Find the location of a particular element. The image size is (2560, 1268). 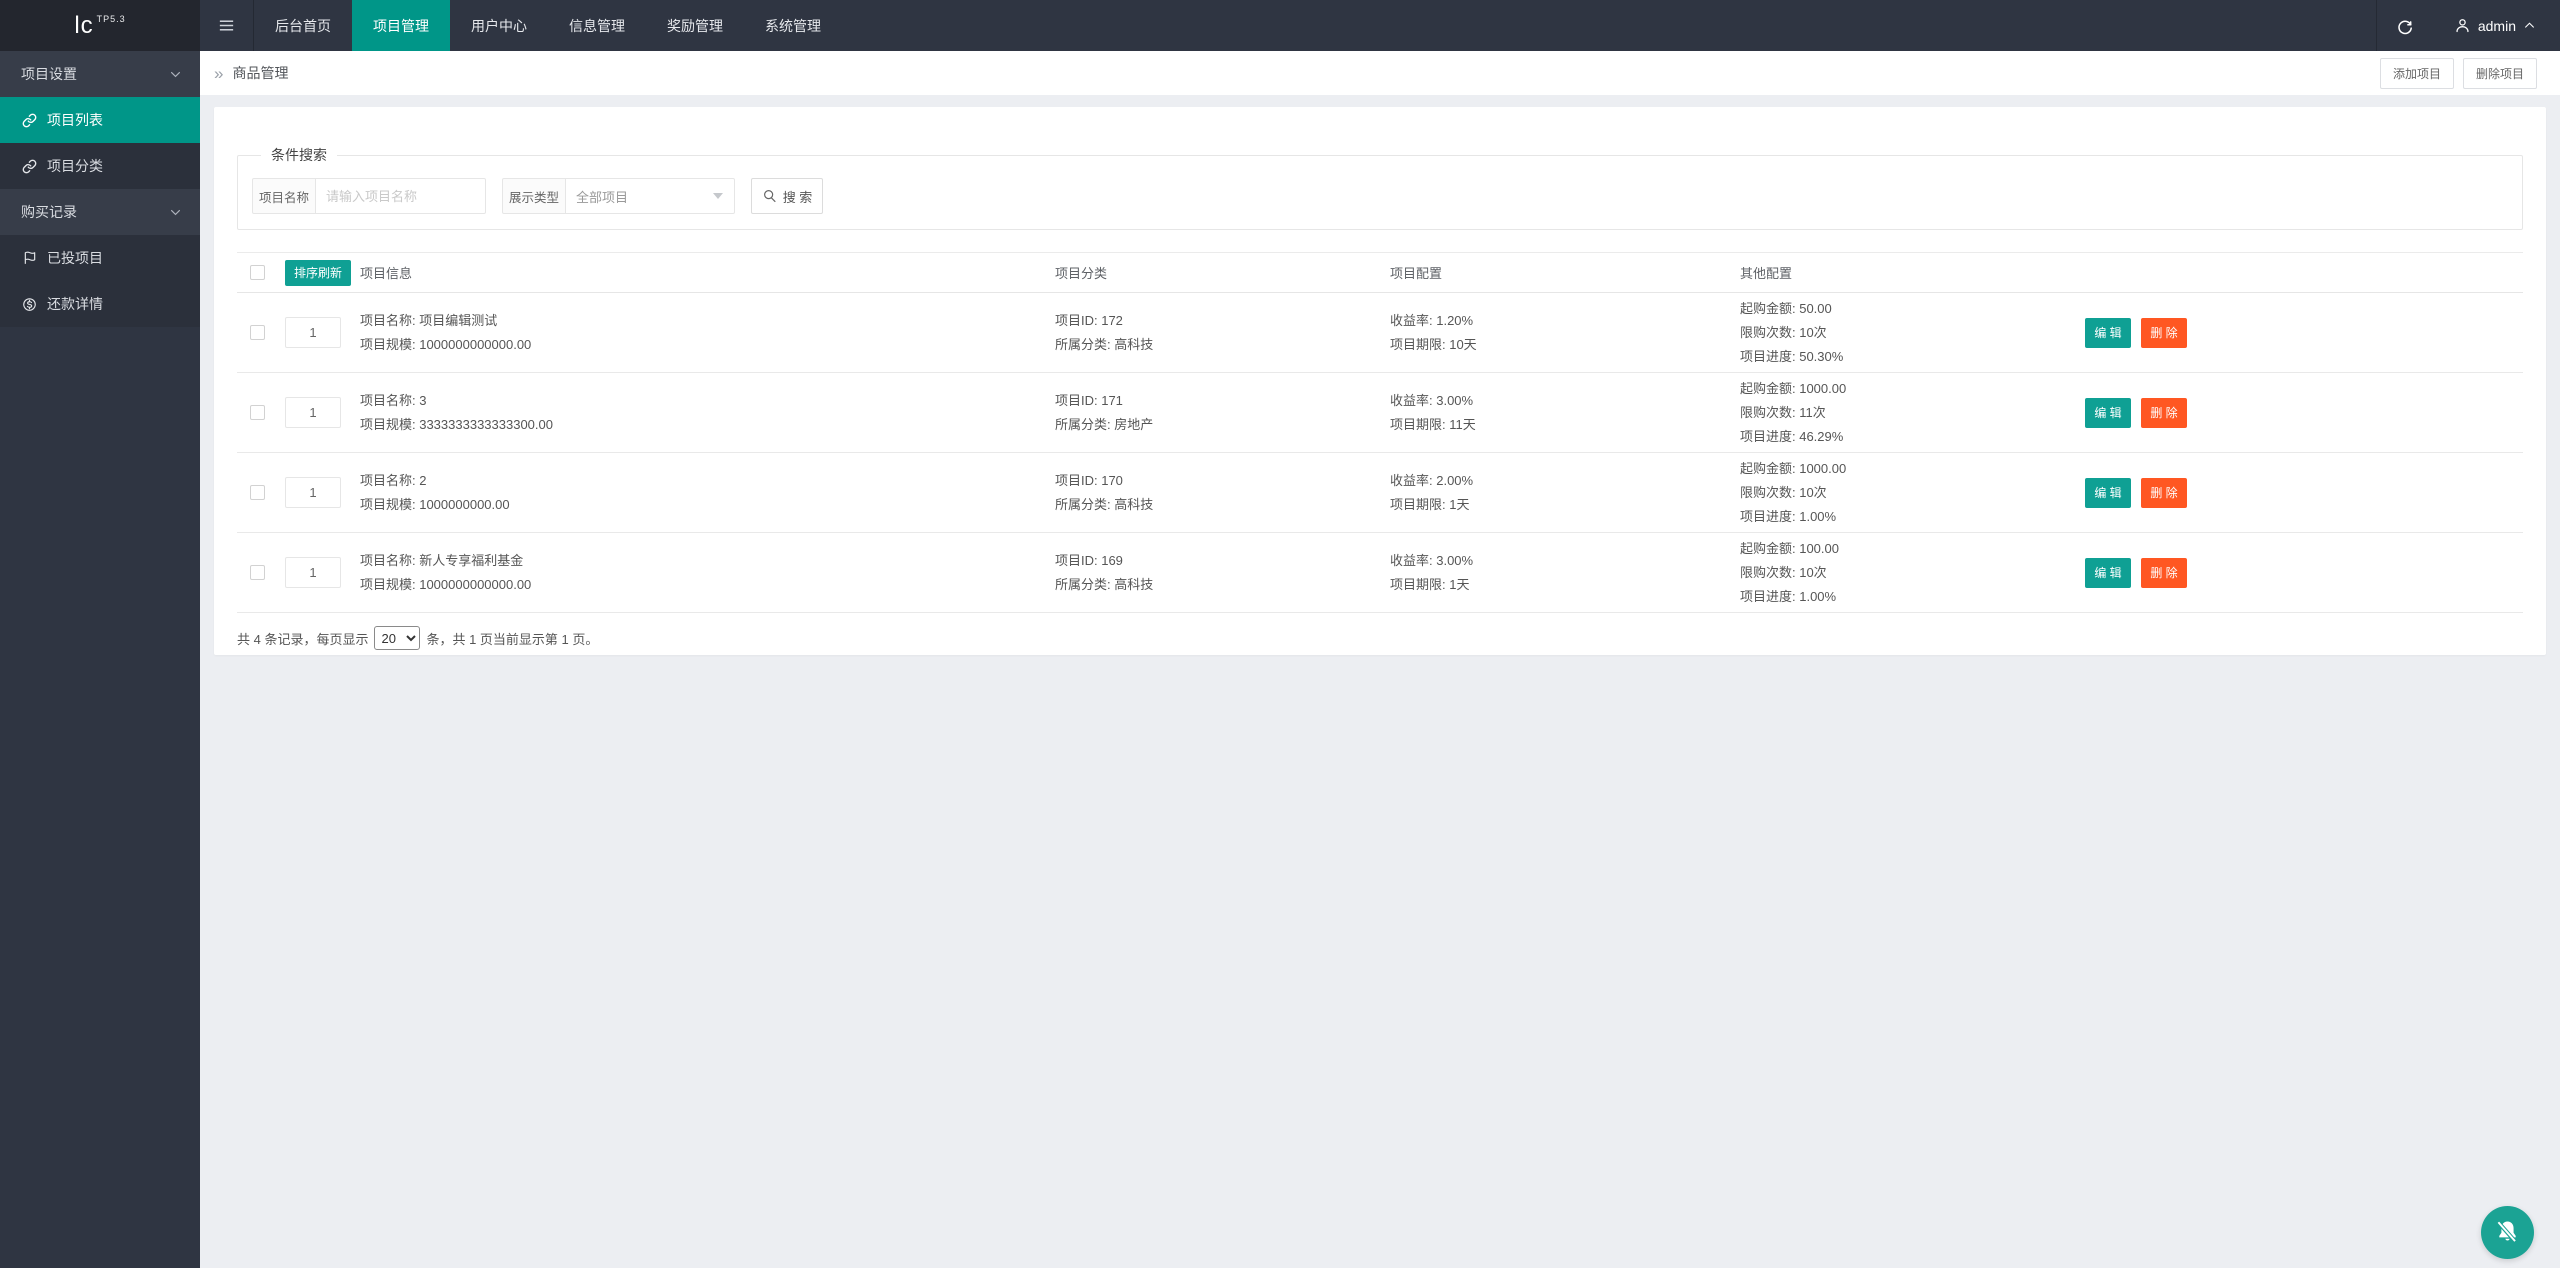

info-cell: 项目名称: 新人专享福利基金 项目规模: 1000000000000.00 is located at coordinates (707, 573).